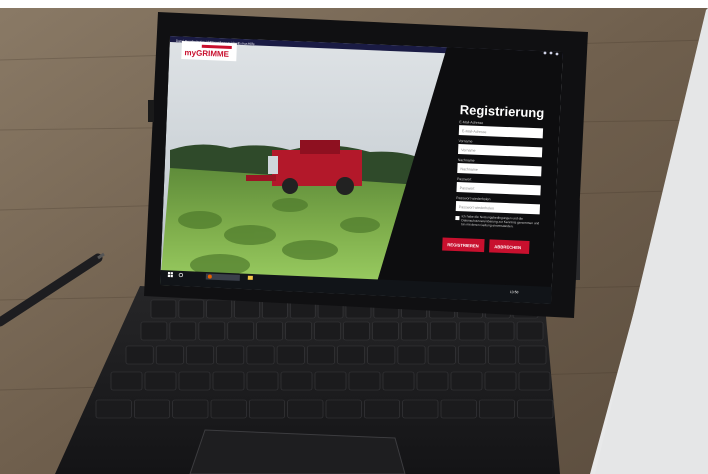 This screenshot has height=474, width=708. Describe the element at coordinates (466, 160) in the screenshot. I see `field-label: Nachname` at that location.